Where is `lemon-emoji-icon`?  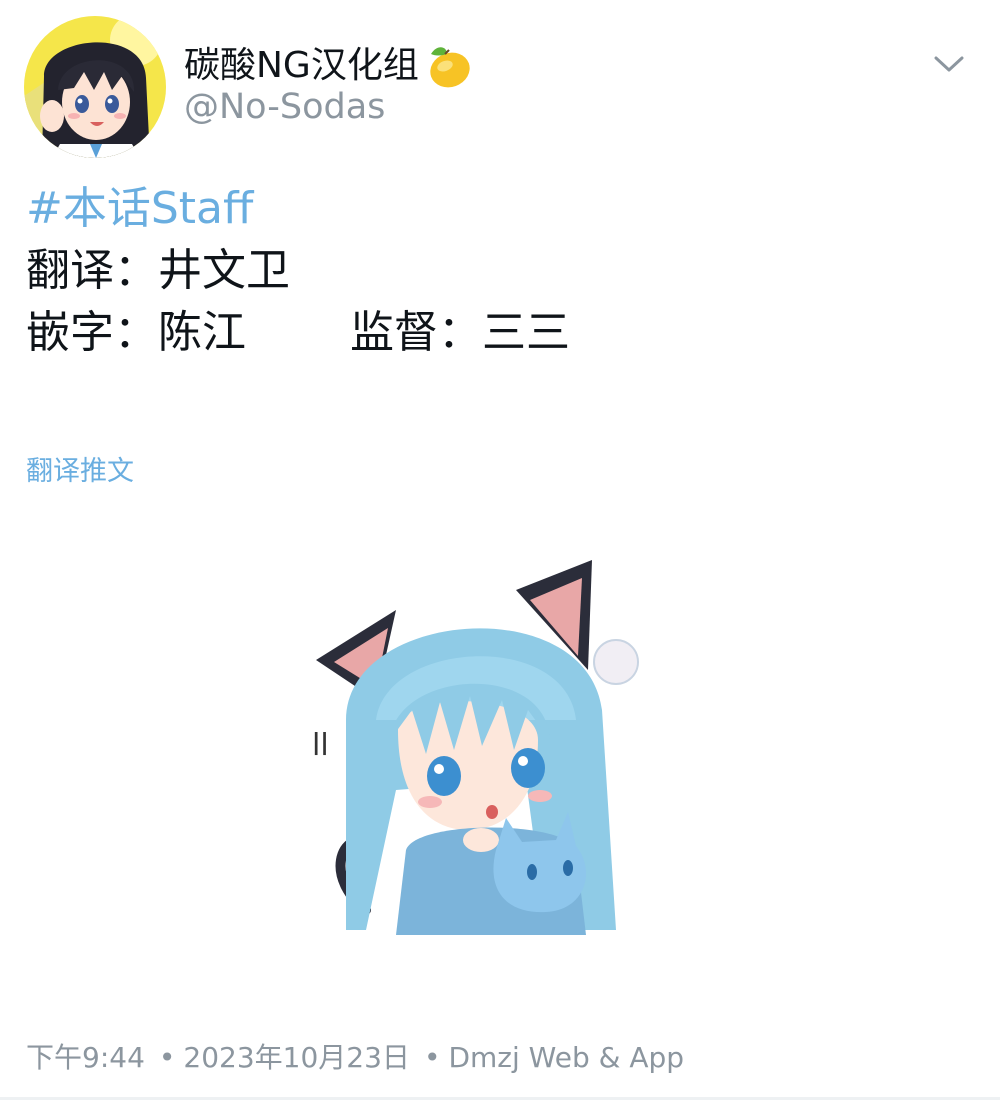
lemon-emoji-icon is located at coordinates (448, 66).